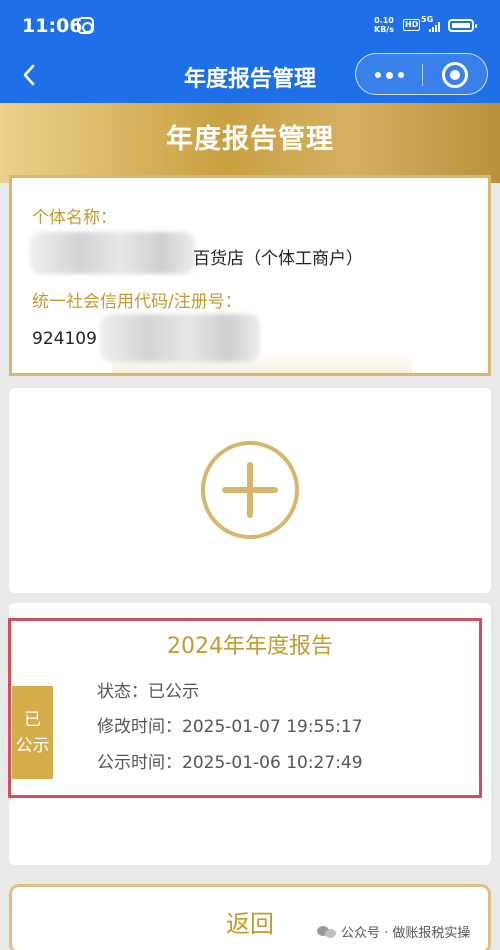 The height and width of the screenshot is (950, 500). Describe the element at coordinates (436, 27) in the screenshot. I see `signal-icon` at that location.